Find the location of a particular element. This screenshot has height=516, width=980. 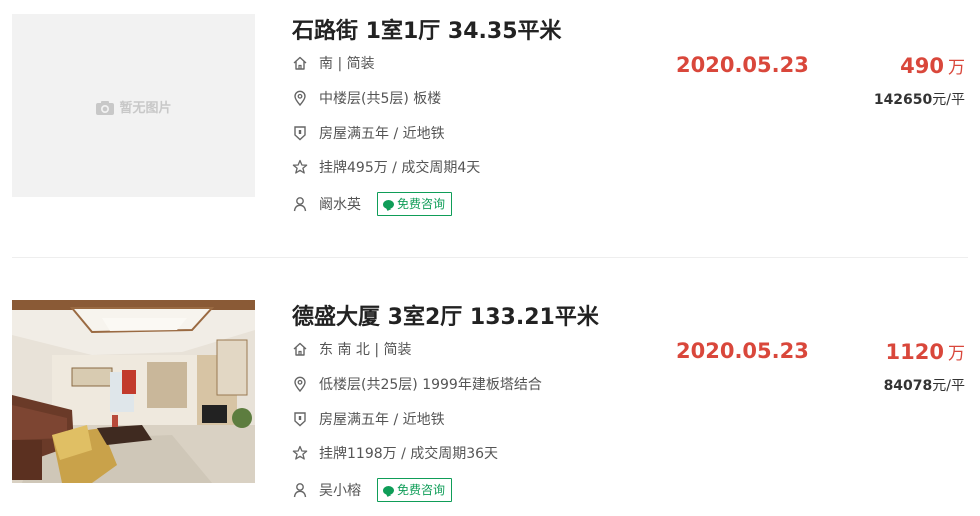

floor-text: 中楼层(共5层) 板楼 is located at coordinates (380, 99).